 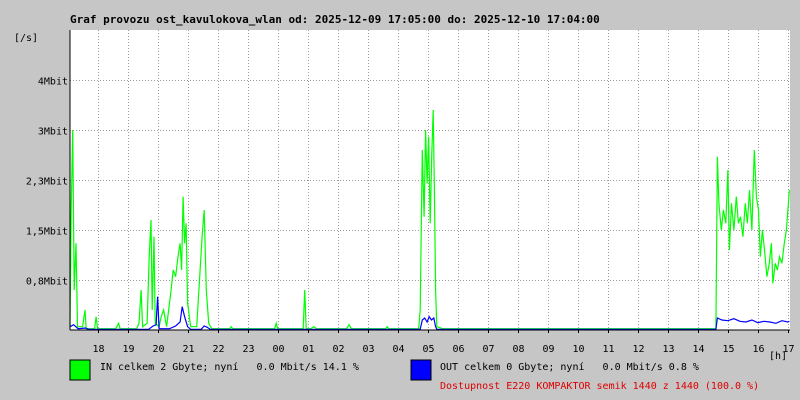 I want to click on x-tick-label: 15, so click(x=728, y=349).